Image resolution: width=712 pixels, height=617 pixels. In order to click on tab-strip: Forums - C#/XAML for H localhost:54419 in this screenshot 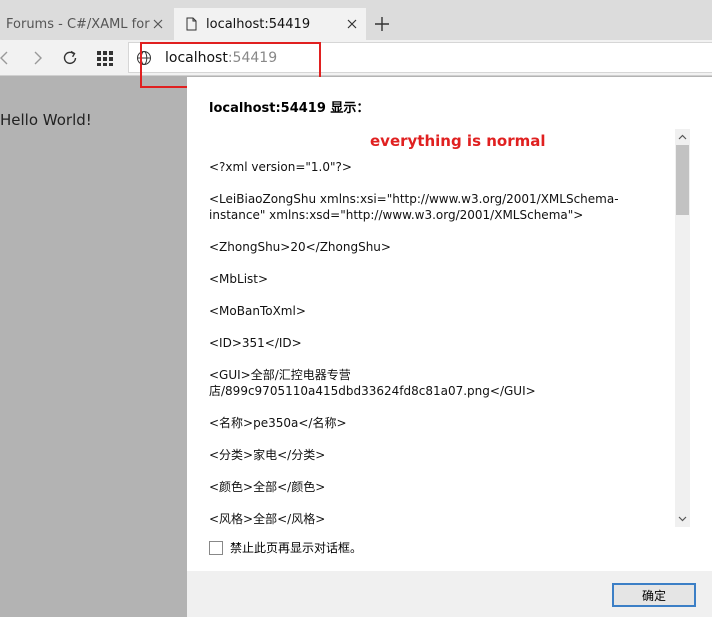, I will do `click(356, 20)`.